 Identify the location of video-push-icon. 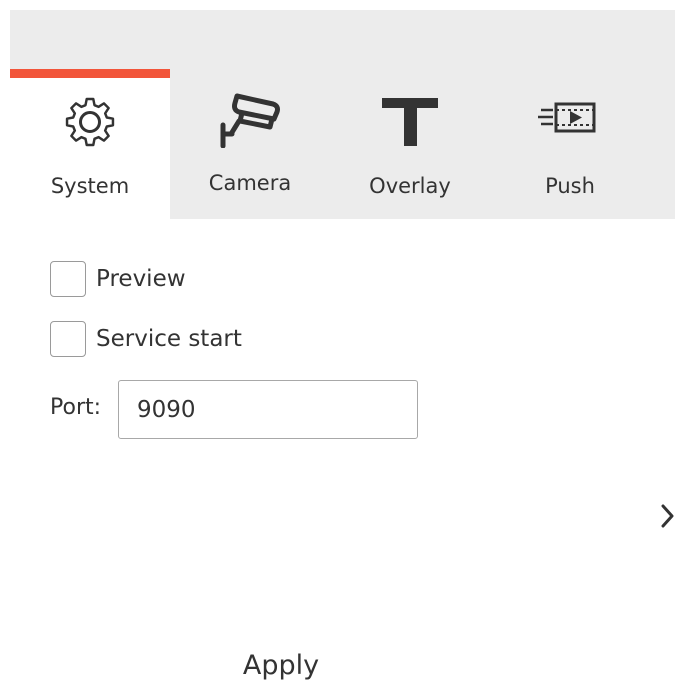
(570, 118).